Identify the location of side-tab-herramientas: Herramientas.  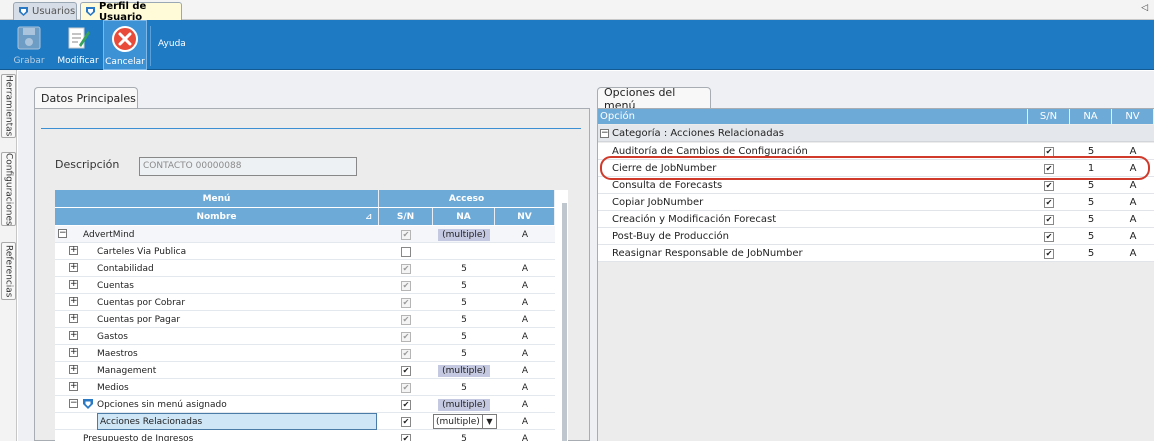
(8, 106).